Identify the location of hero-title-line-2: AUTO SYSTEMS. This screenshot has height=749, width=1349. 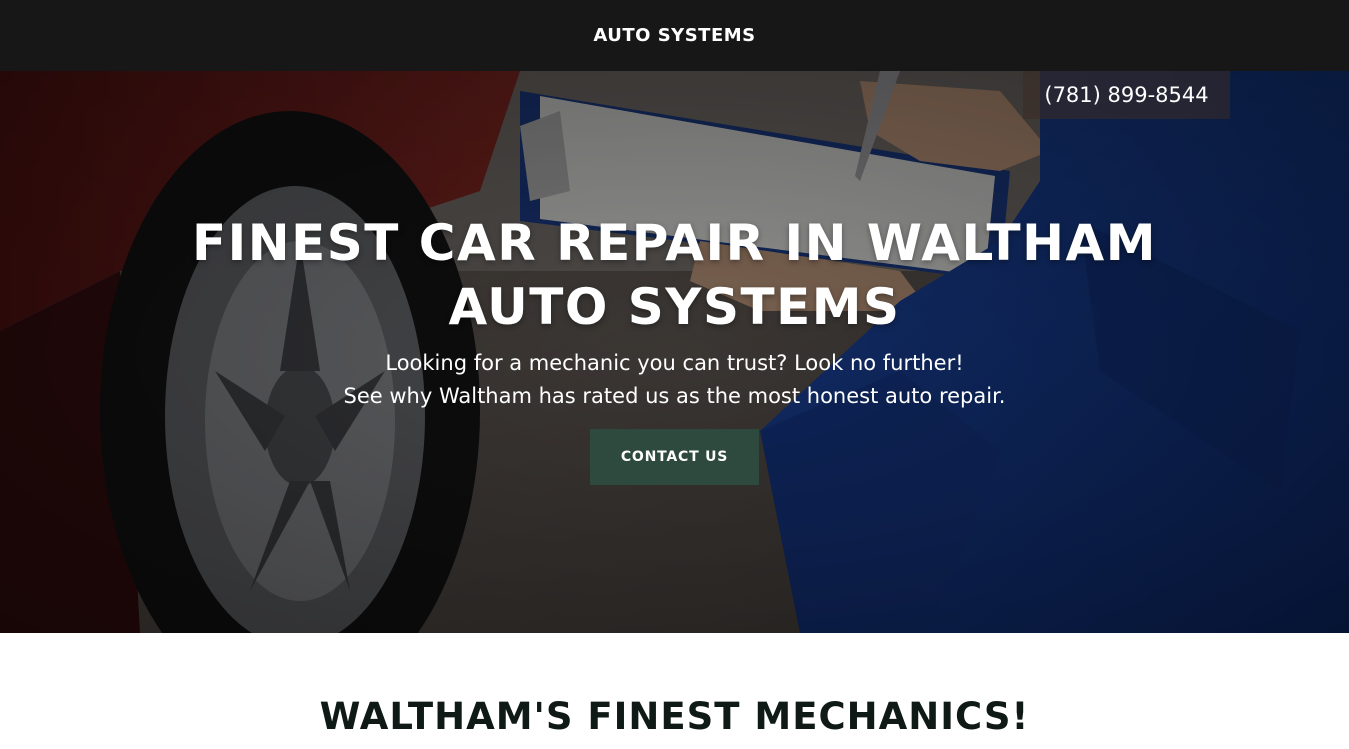
(674, 307).